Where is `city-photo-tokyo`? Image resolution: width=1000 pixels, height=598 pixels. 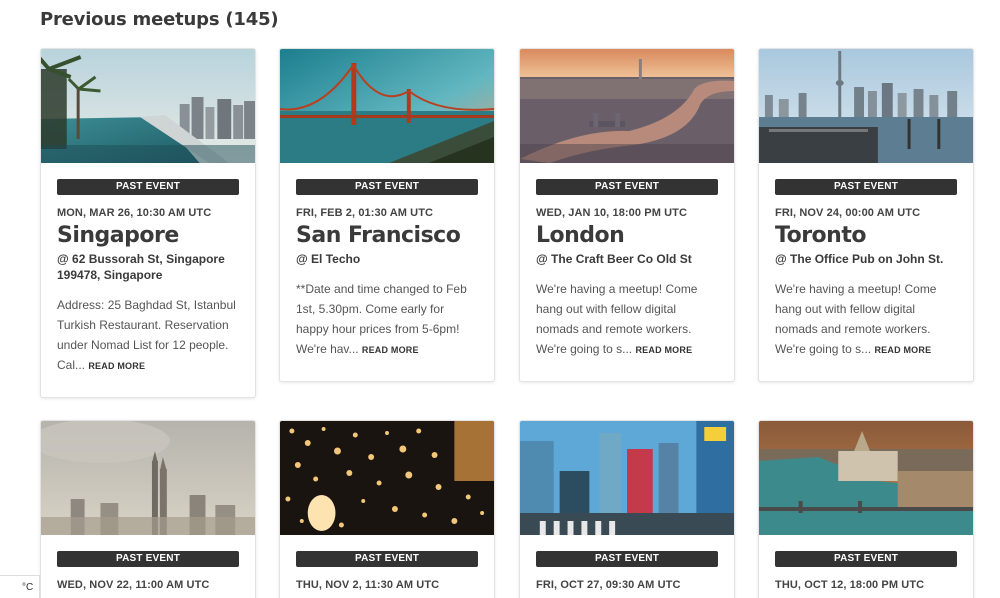
city-photo-tokyo is located at coordinates (627, 478).